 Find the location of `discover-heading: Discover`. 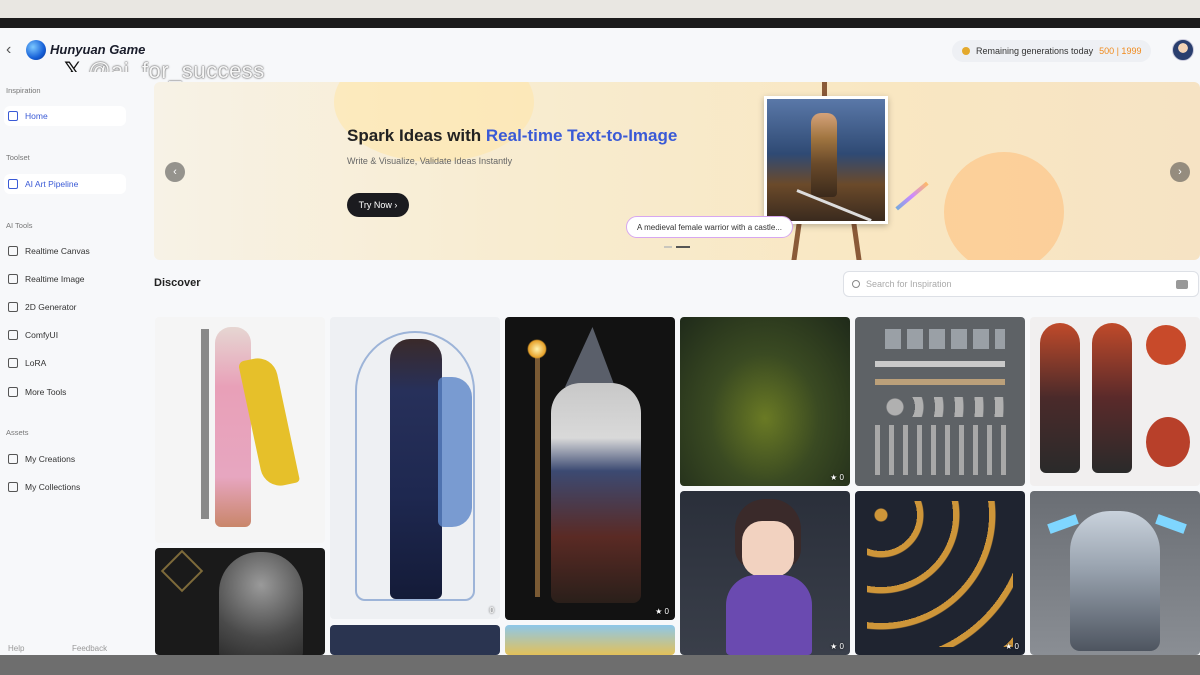

discover-heading: Discover is located at coordinates (177, 283).